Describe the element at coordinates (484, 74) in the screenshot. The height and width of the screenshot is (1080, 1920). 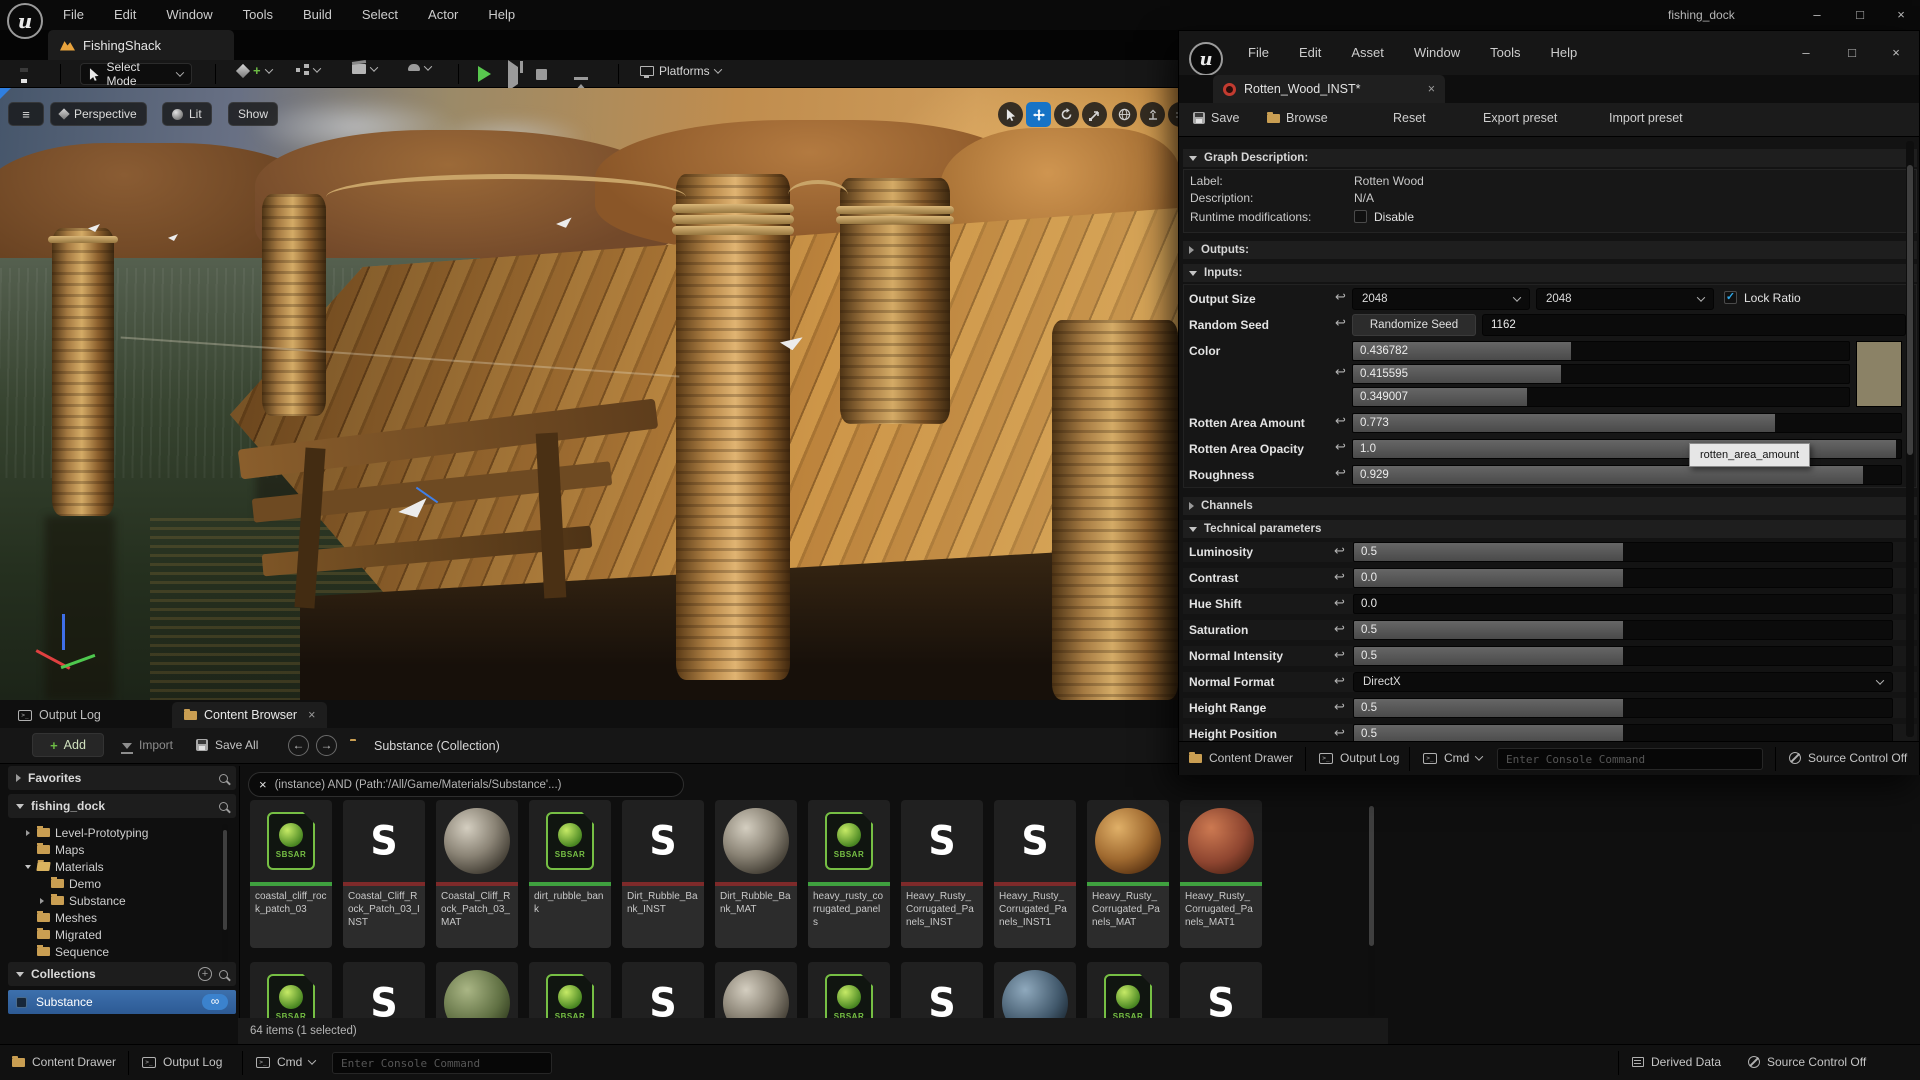
I see `play-button` at that location.